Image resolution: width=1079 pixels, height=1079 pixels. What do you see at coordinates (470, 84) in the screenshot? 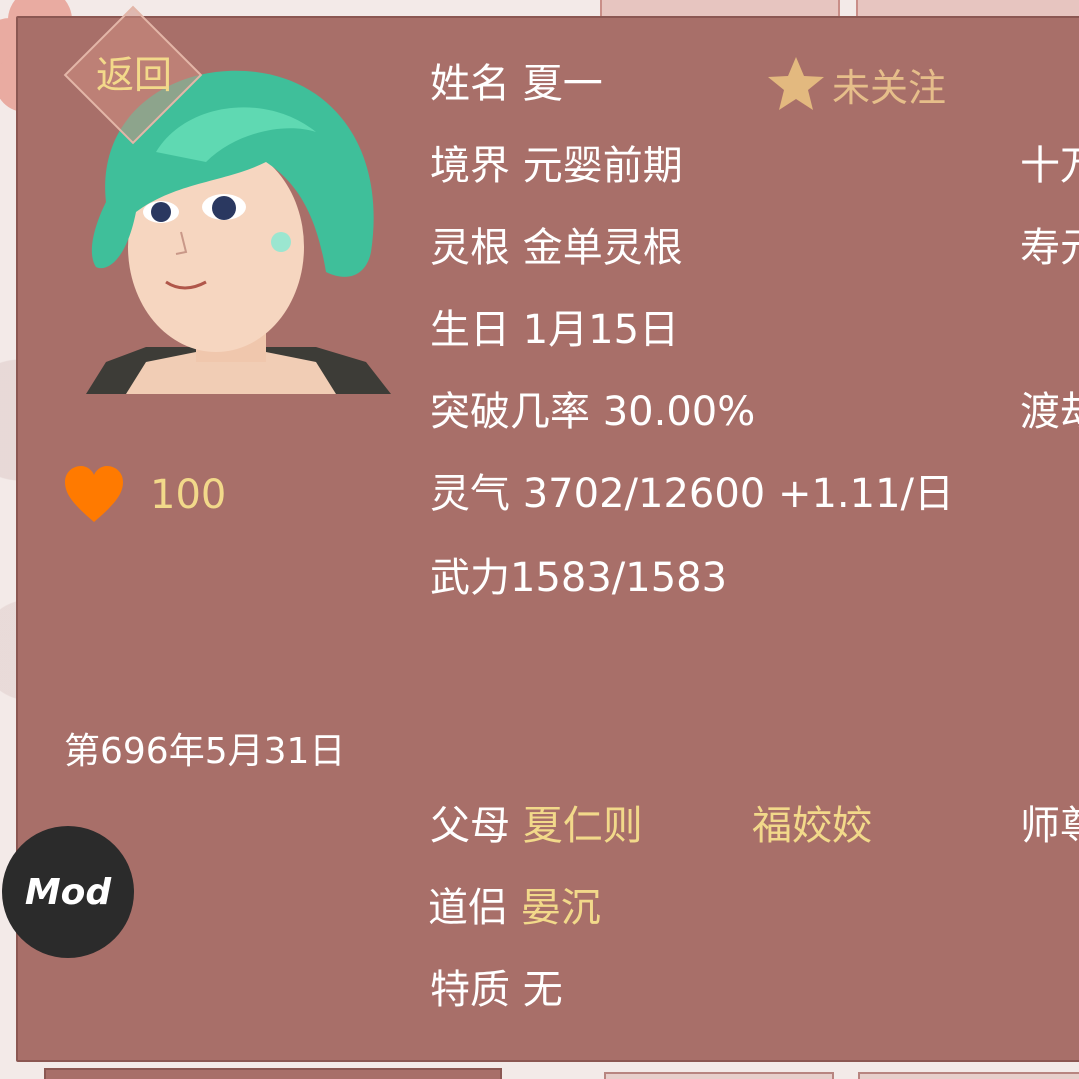
I see `name-label: 姓名` at bounding box center [470, 84].